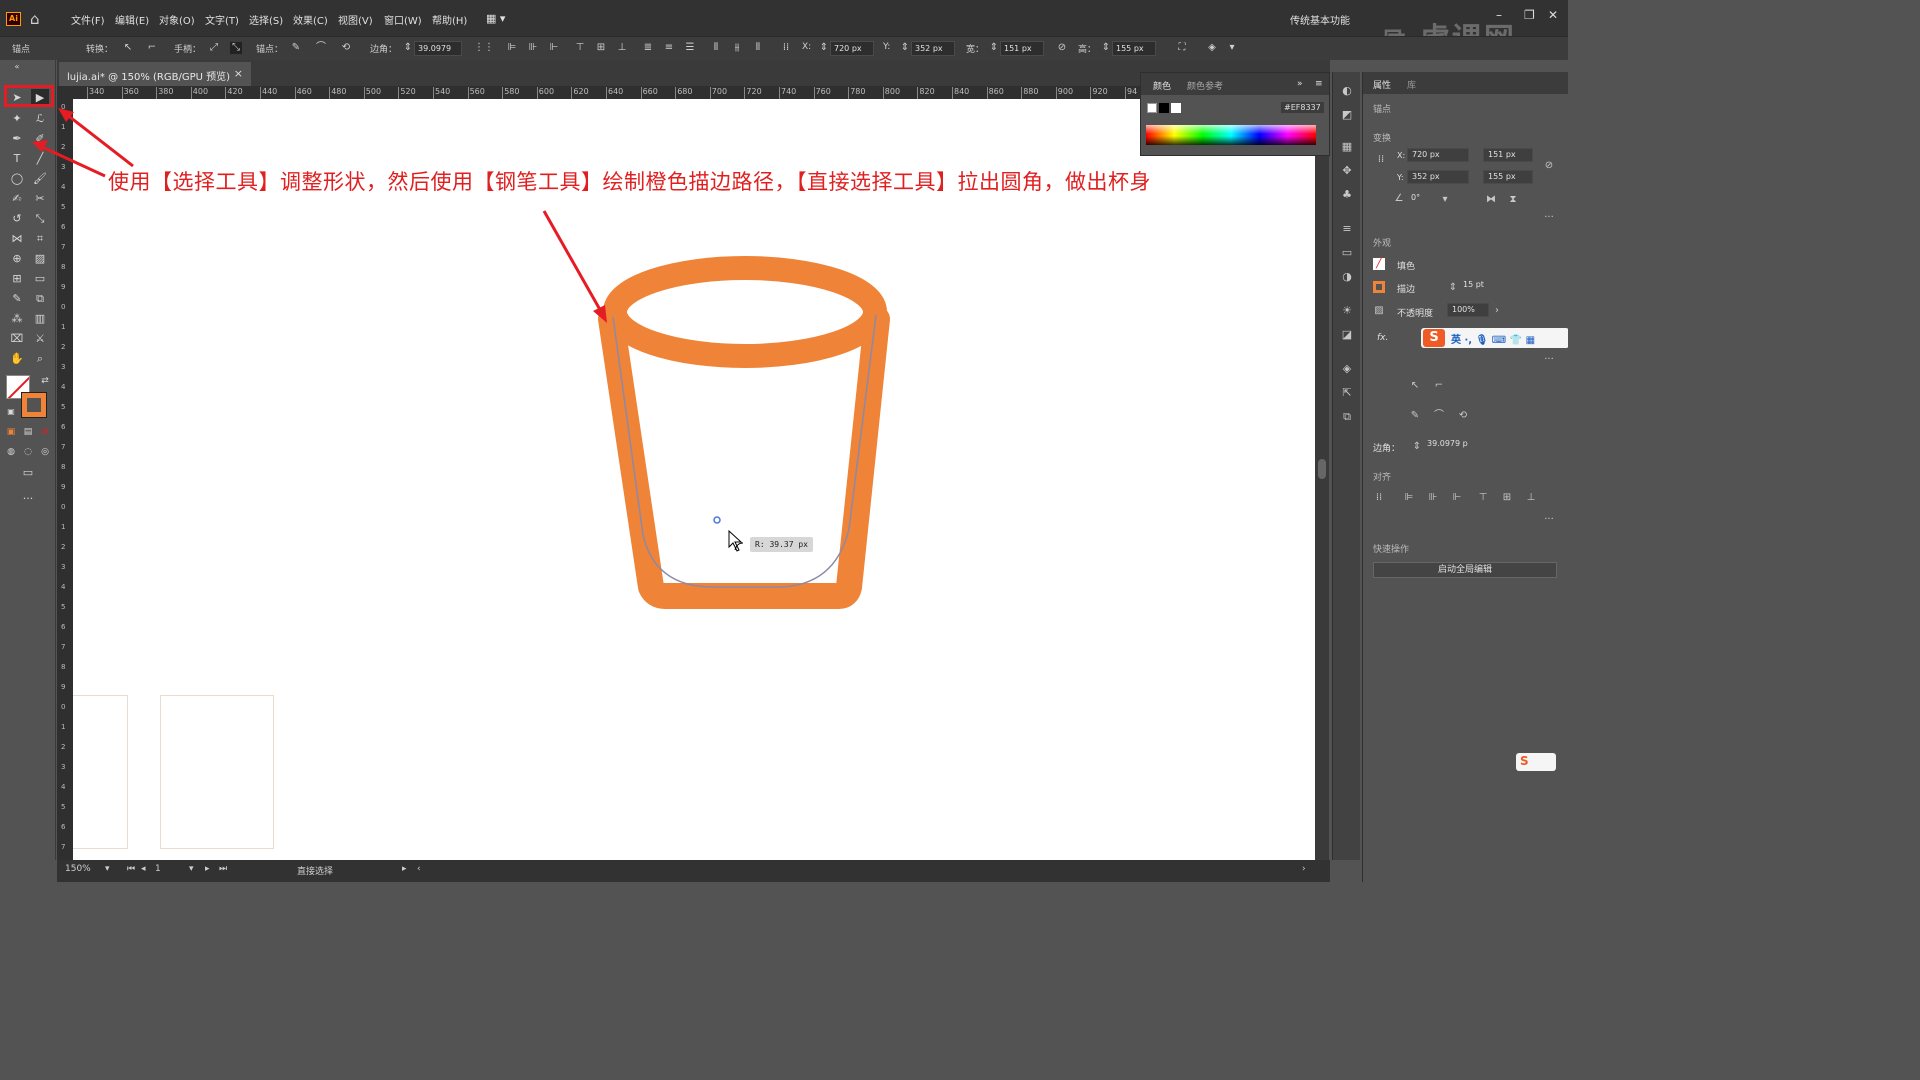 This screenshot has height=1080, width=1920. I want to click on none-mode-icon: ⊘, so click(45, 432).